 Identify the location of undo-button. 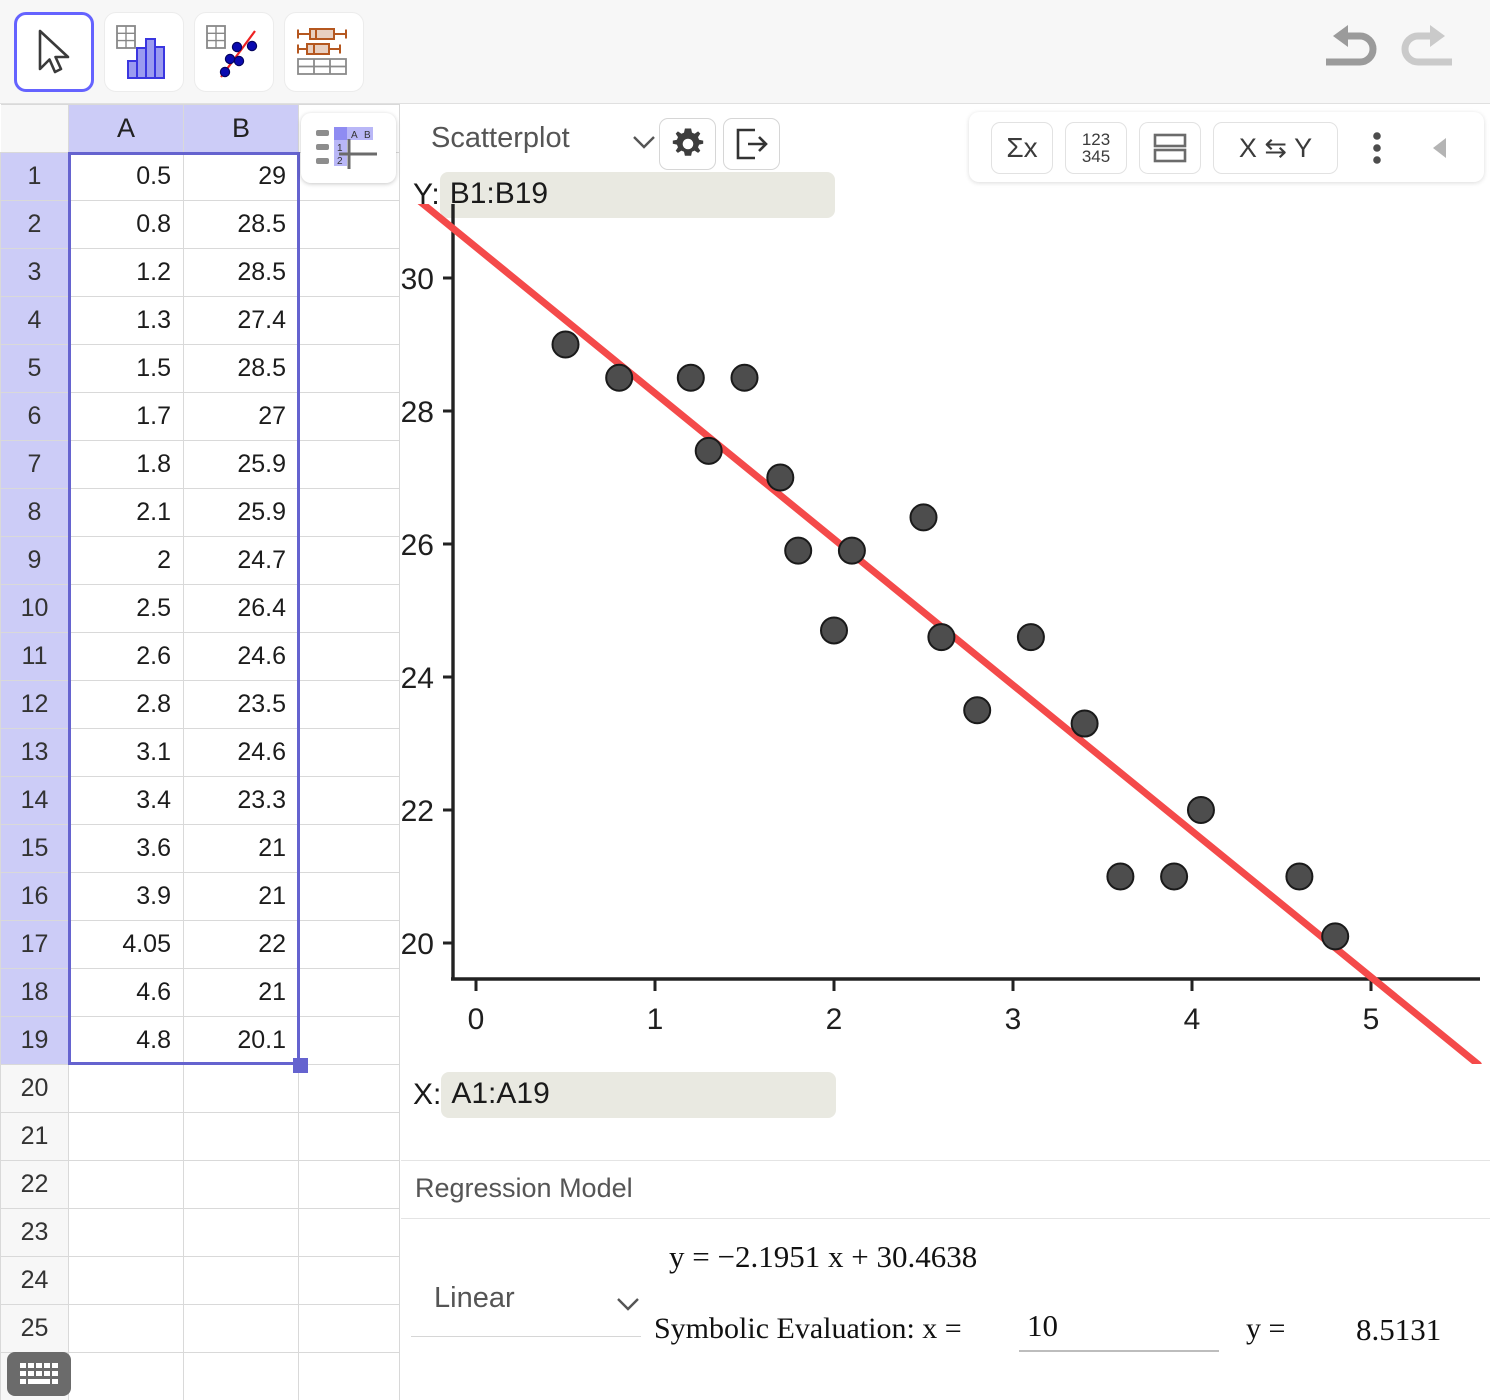
(1351, 51).